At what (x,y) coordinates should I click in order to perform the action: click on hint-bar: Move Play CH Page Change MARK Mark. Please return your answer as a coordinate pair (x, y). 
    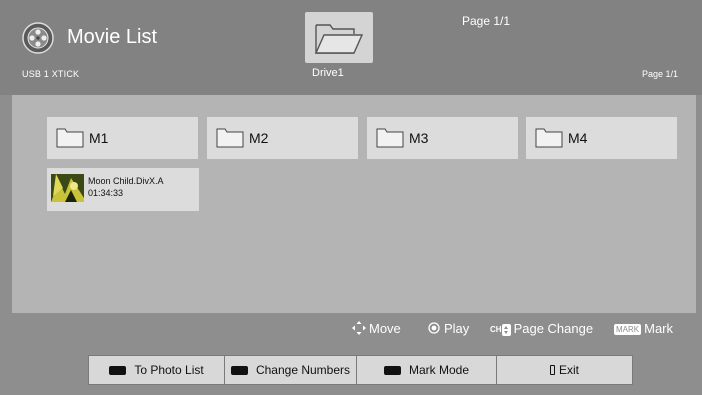
    Looking at the image, I should click on (351, 330).